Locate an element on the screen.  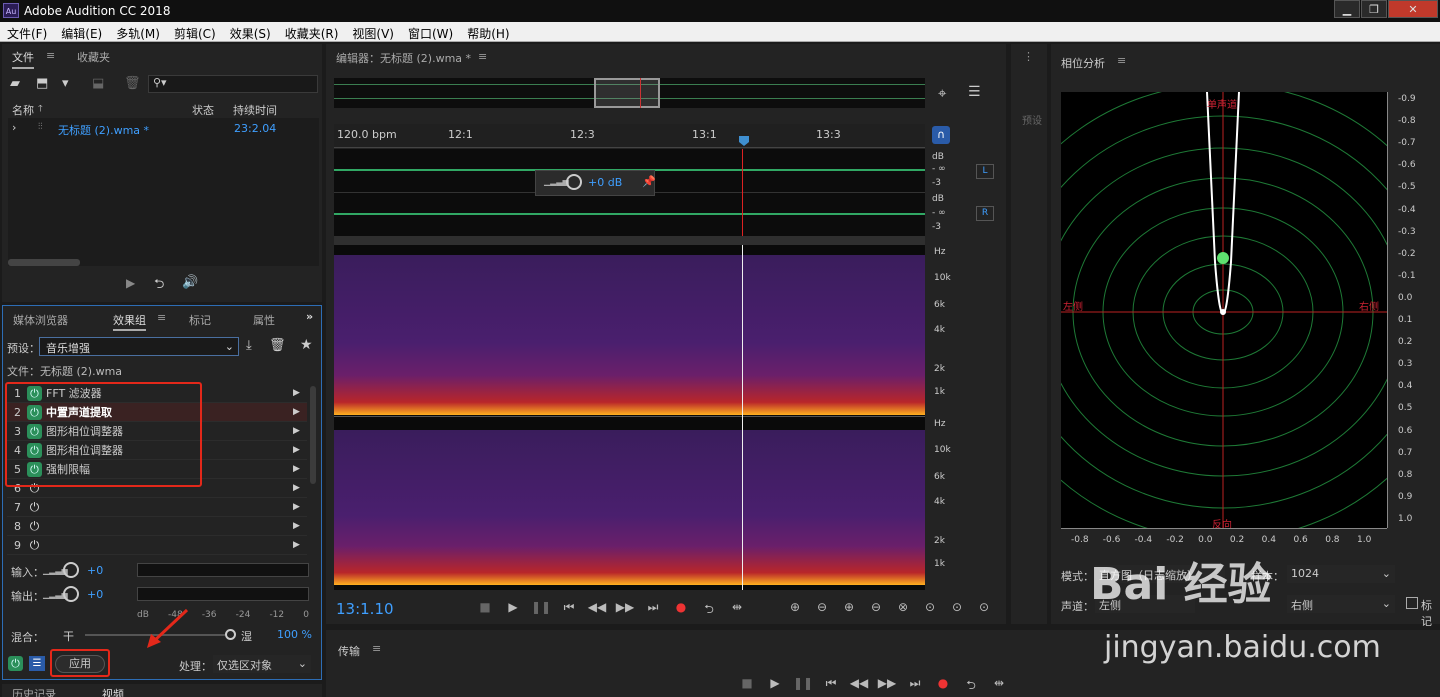
go-to-end-icon: ⏭ is located at coordinates (653, 610).